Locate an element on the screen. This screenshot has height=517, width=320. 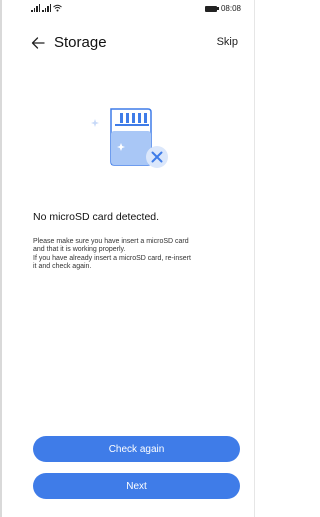
battery-icon is located at coordinates (211, 8).